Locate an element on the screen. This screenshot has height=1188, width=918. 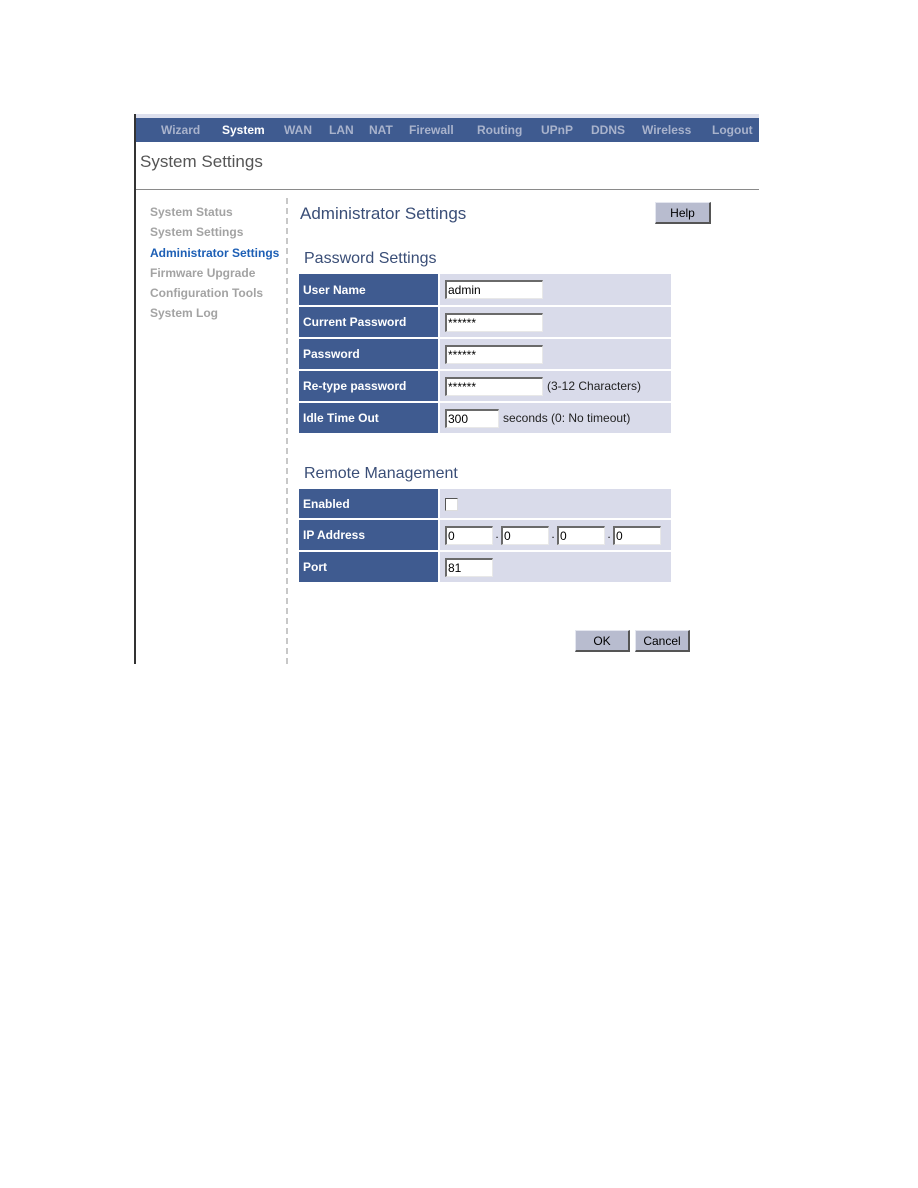
row-port: Port is located at coordinates (485, 567).